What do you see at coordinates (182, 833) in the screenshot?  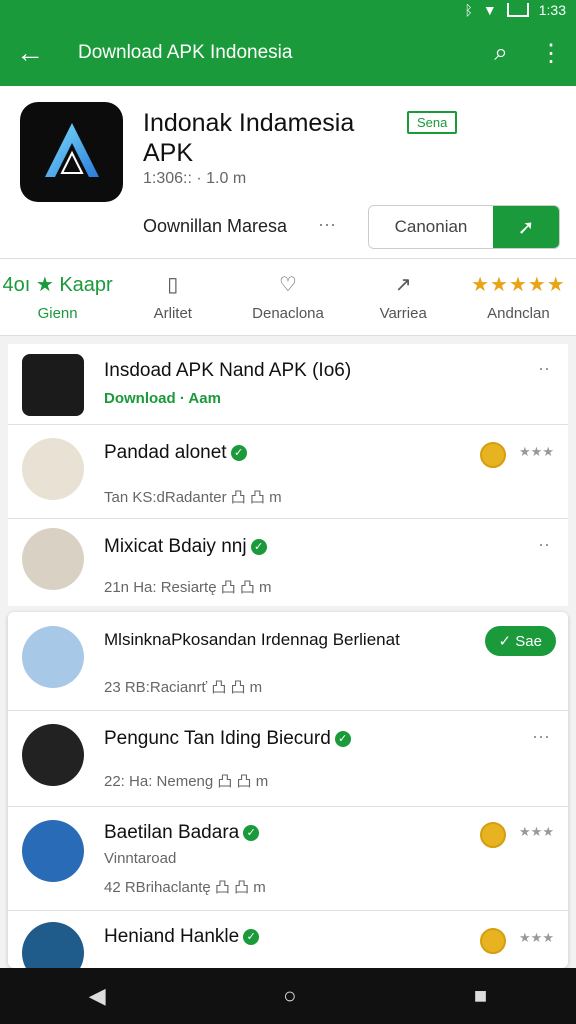 I see `item-title: Baetilan Badara ✓` at bounding box center [182, 833].